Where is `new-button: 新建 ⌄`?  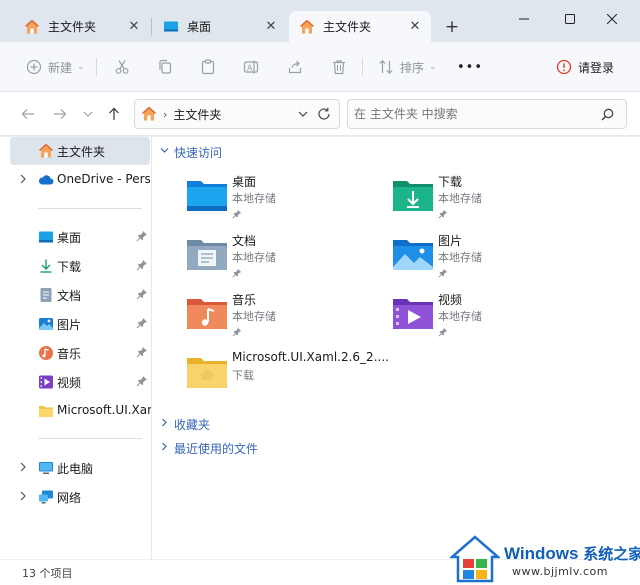
new-button: 新建 ⌄ is located at coordinates (55, 67).